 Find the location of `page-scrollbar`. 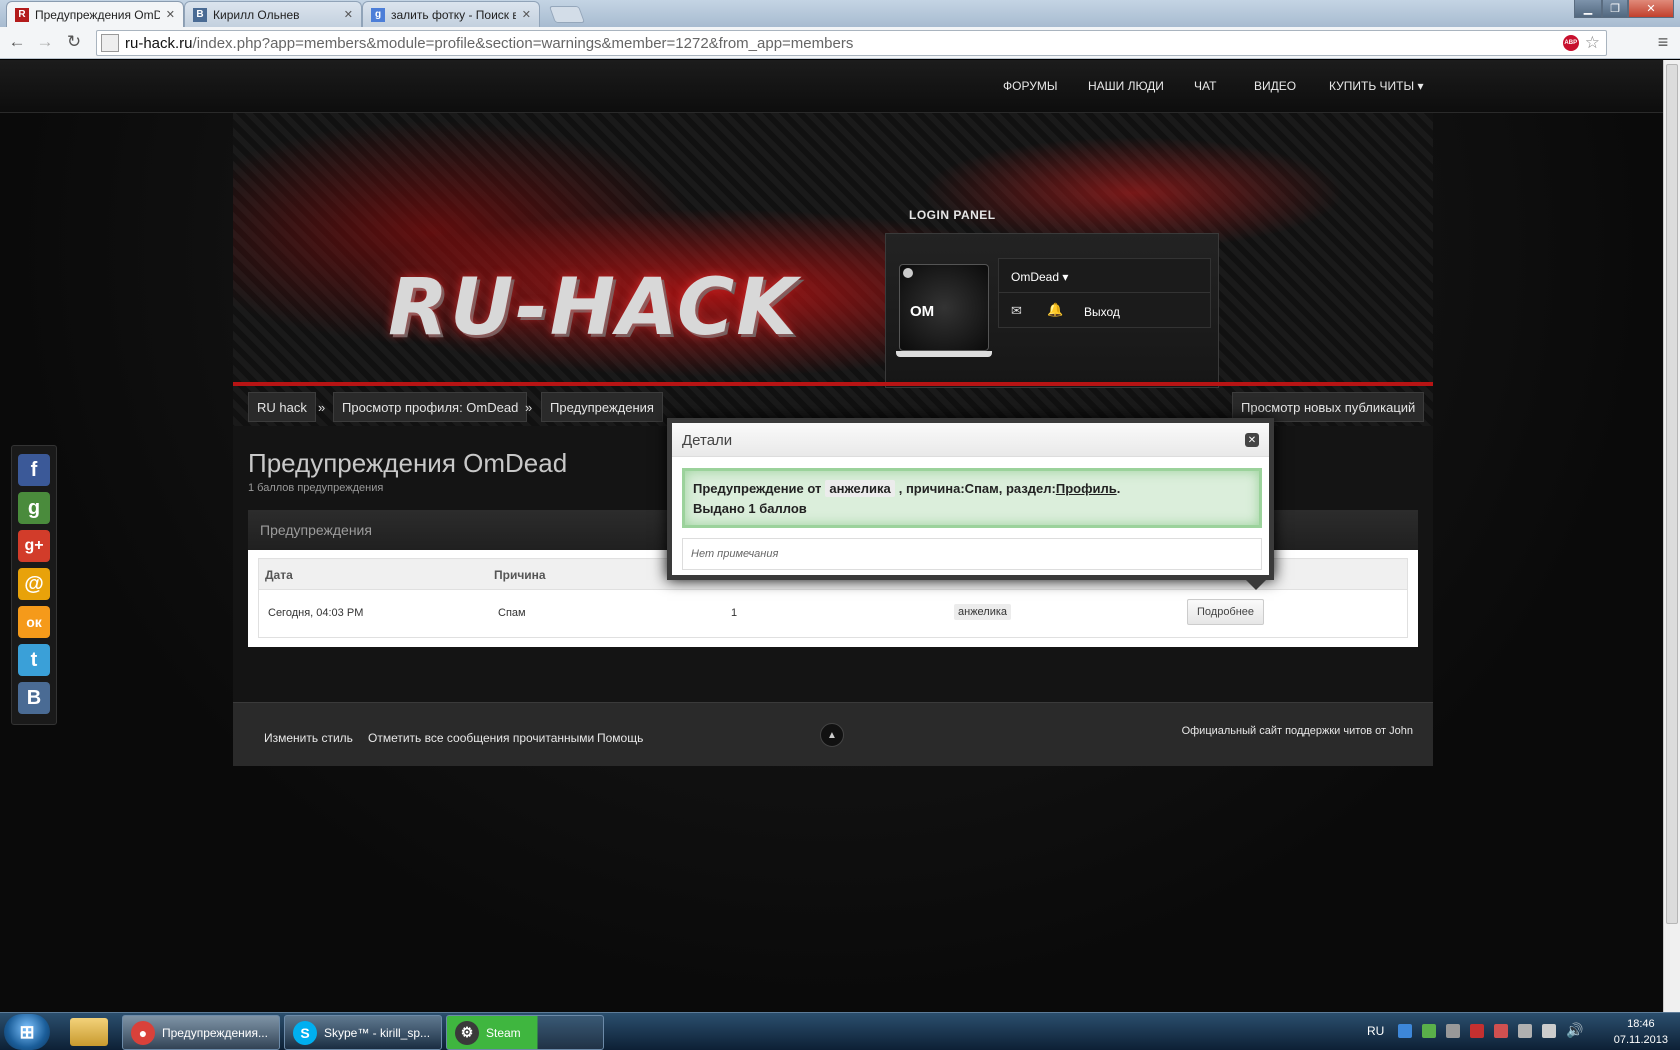

page-scrollbar is located at coordinates (1671, 536).